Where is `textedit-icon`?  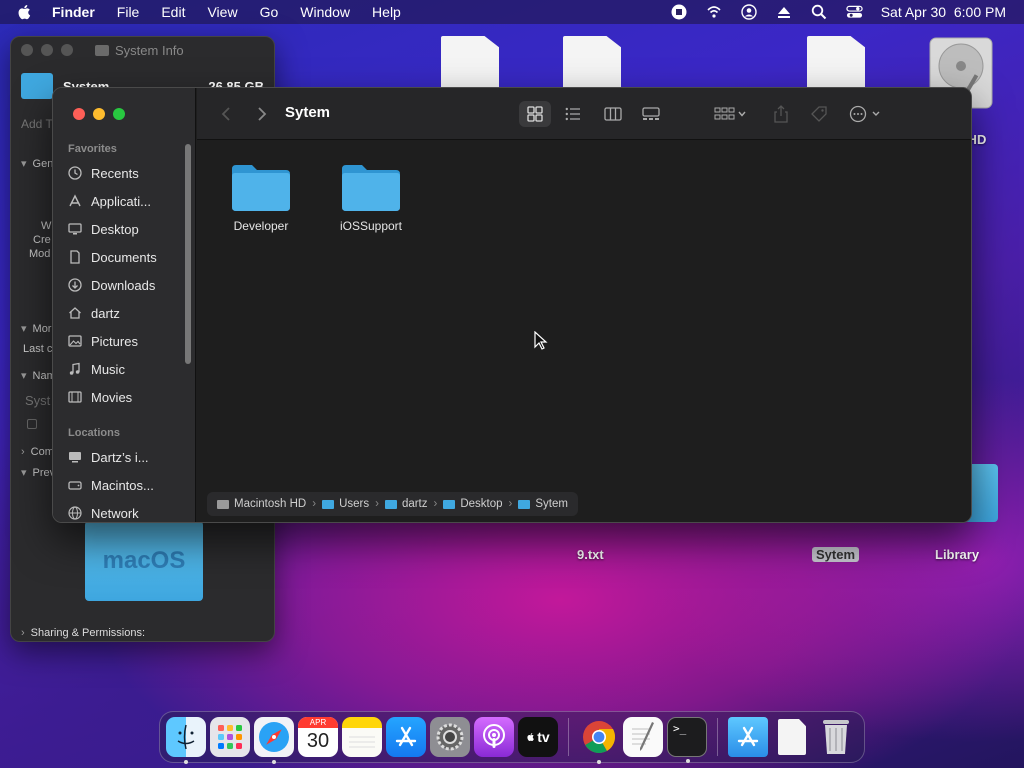 textedit-icon is located at coordinates (643, 736).